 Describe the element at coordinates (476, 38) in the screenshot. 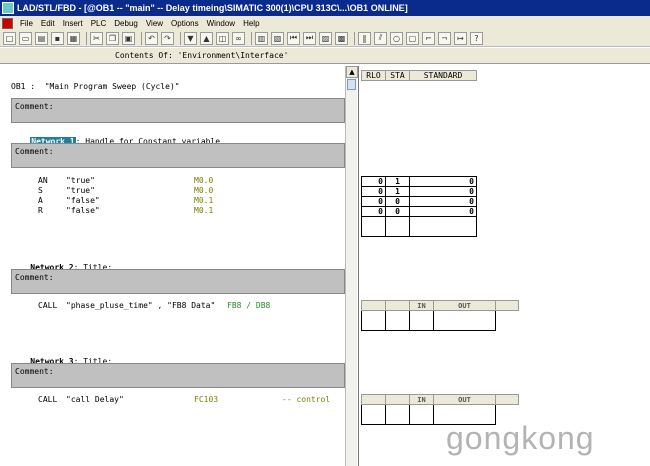

I see `help-pointer-icon: ?` at that location.